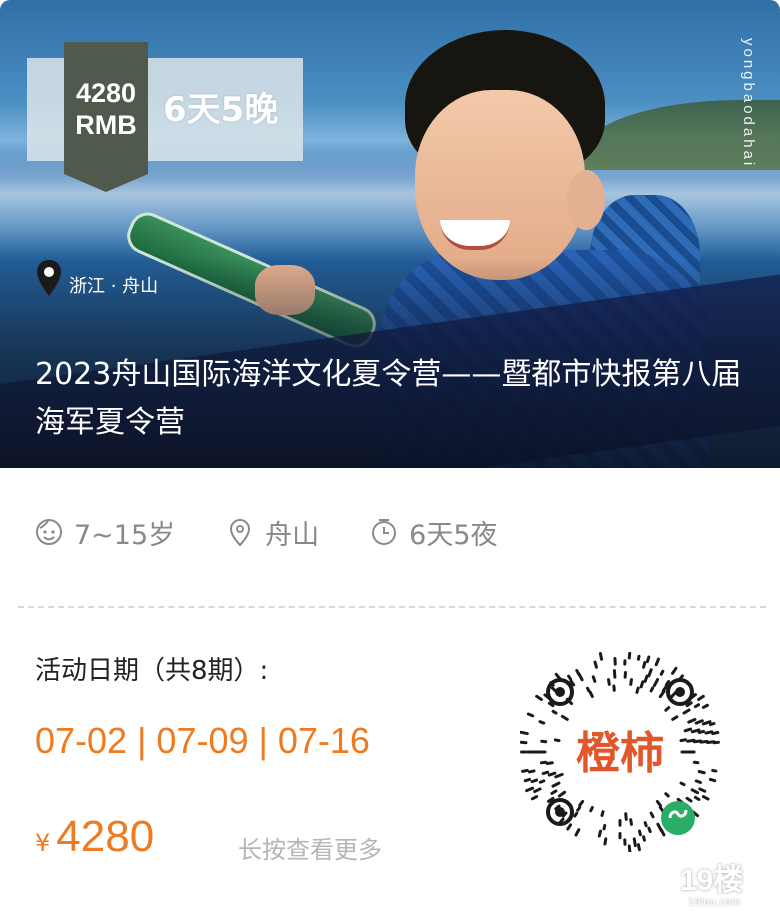  I want to click on logo-sub: 19lou.com, so click(714, 902).